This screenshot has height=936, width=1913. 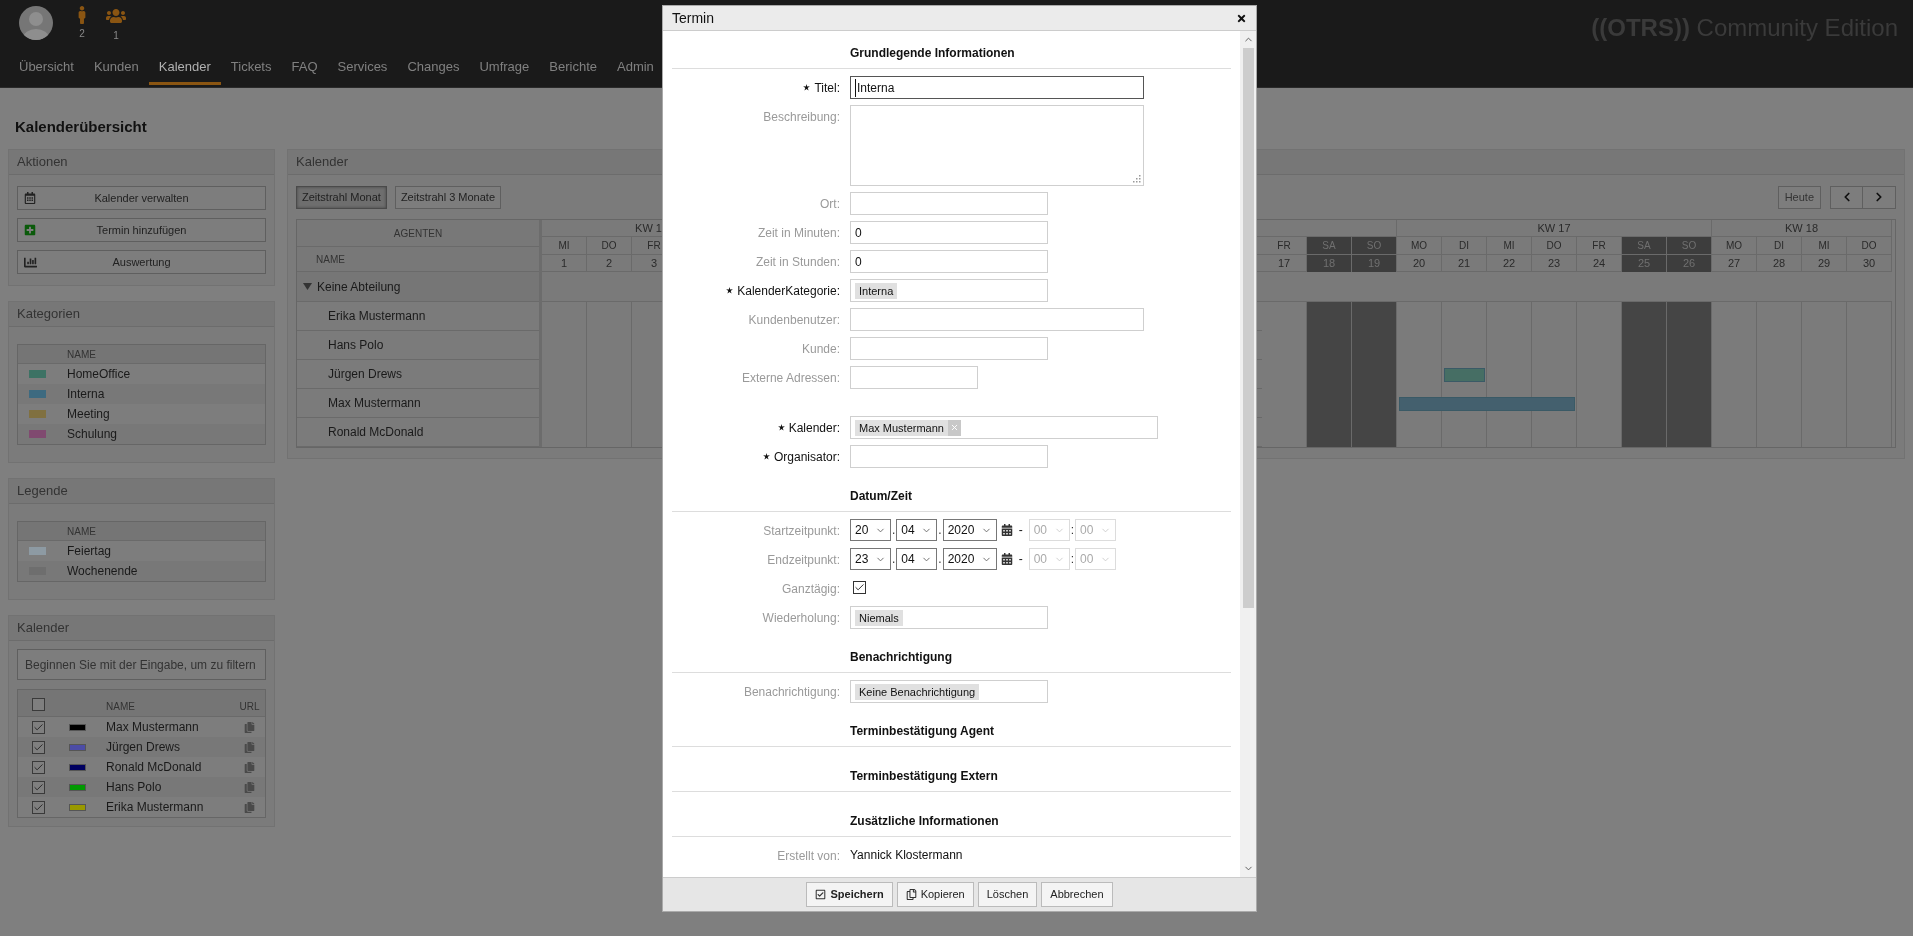 I want to click on date-label: 20, so click(x=1419, y=263).